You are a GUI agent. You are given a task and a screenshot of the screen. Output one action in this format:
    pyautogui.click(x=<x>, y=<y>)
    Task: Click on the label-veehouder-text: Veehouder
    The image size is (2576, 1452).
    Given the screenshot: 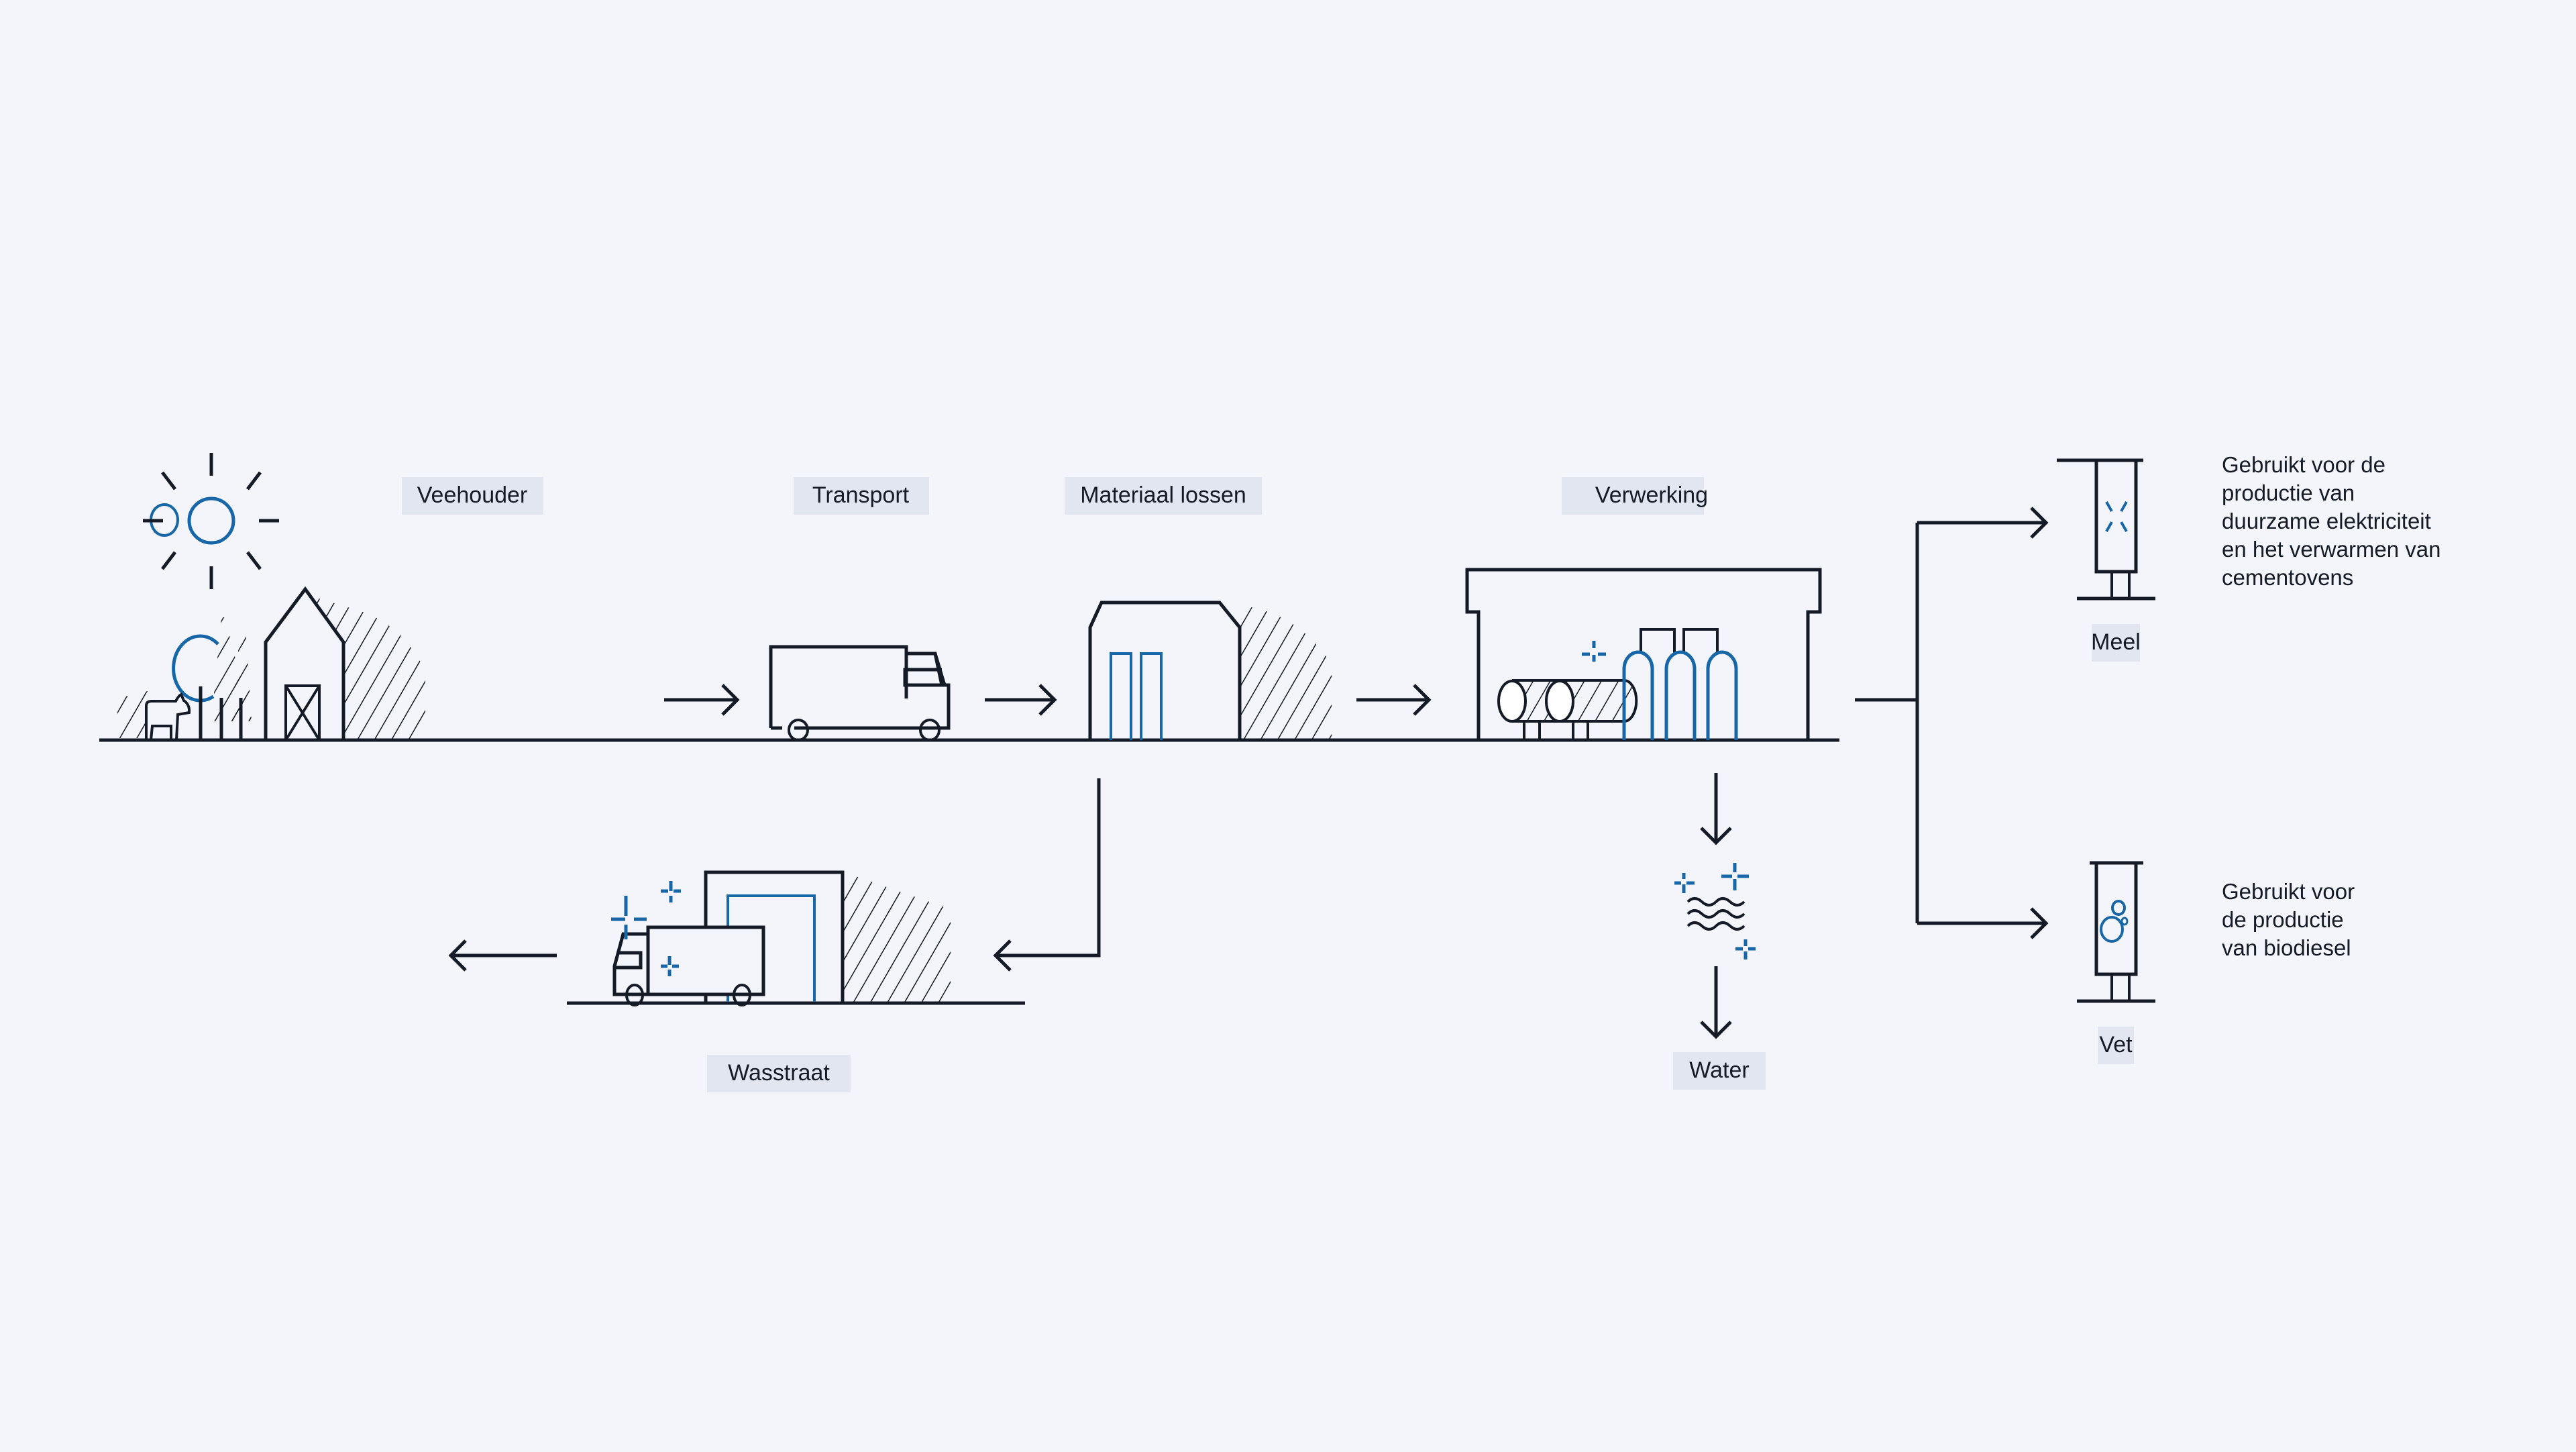 What is the action you would take?
    pyautogui.click(x=472, y=495)
    